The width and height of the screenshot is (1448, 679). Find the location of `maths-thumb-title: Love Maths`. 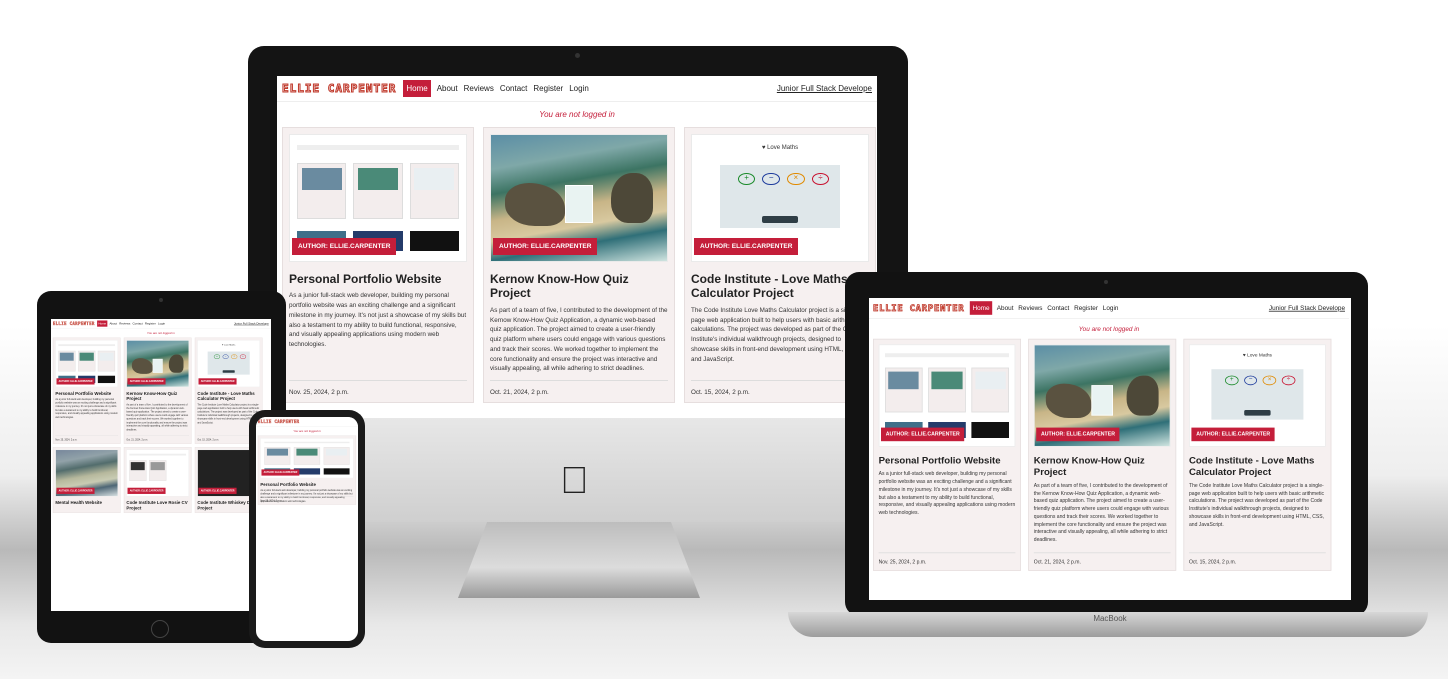

maths-thumb-title: Love Maths is located at coordinates (229, 345).